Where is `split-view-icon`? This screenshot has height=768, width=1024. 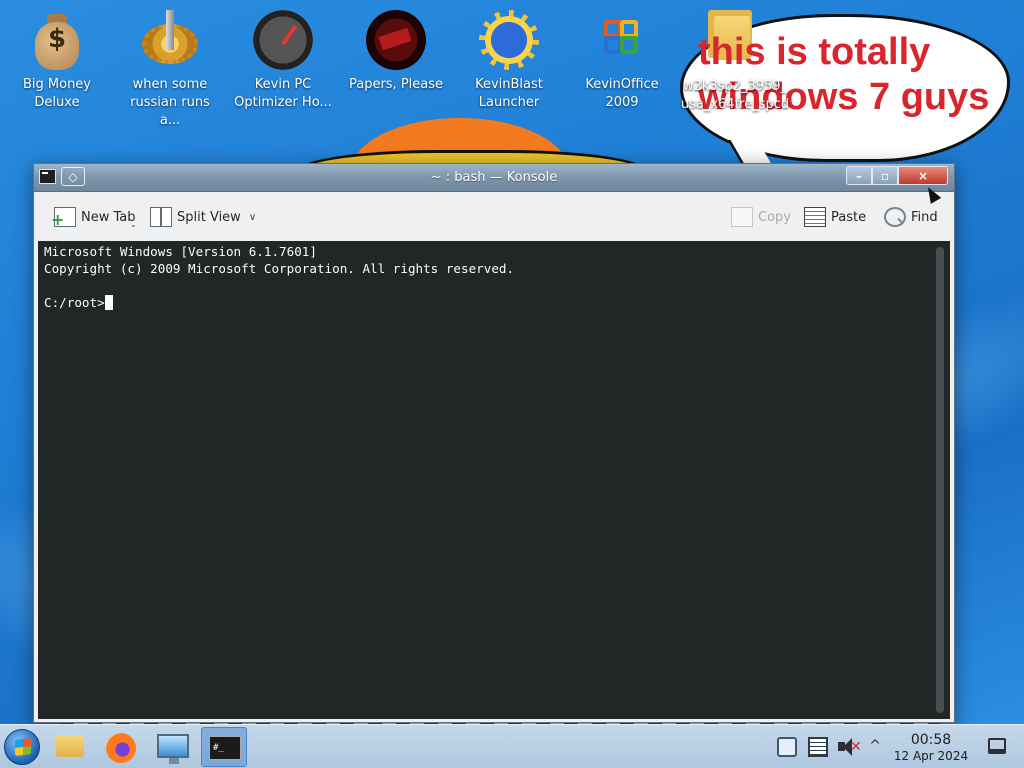
split-view-icon is located at coordinates (161, 217).